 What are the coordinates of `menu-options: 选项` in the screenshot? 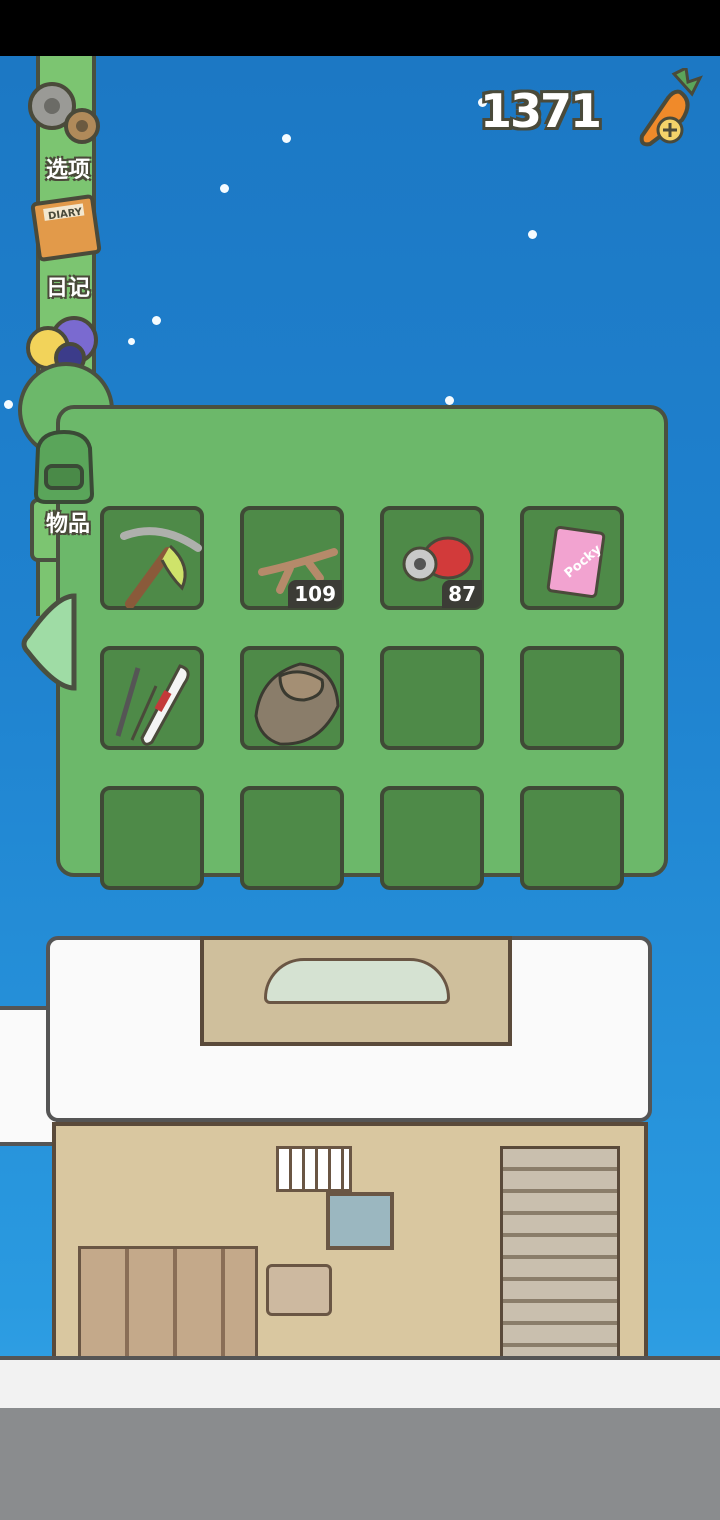 It's located at (68, 123).